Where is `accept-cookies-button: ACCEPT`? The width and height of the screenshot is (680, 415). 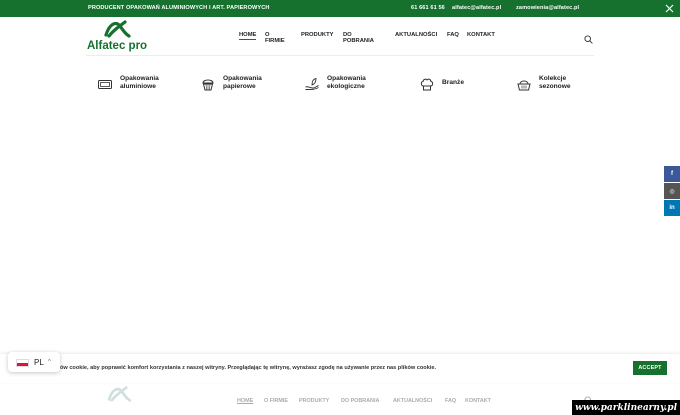 accept-cookies-button: ACCEPT is located at coordinates (650, 368).